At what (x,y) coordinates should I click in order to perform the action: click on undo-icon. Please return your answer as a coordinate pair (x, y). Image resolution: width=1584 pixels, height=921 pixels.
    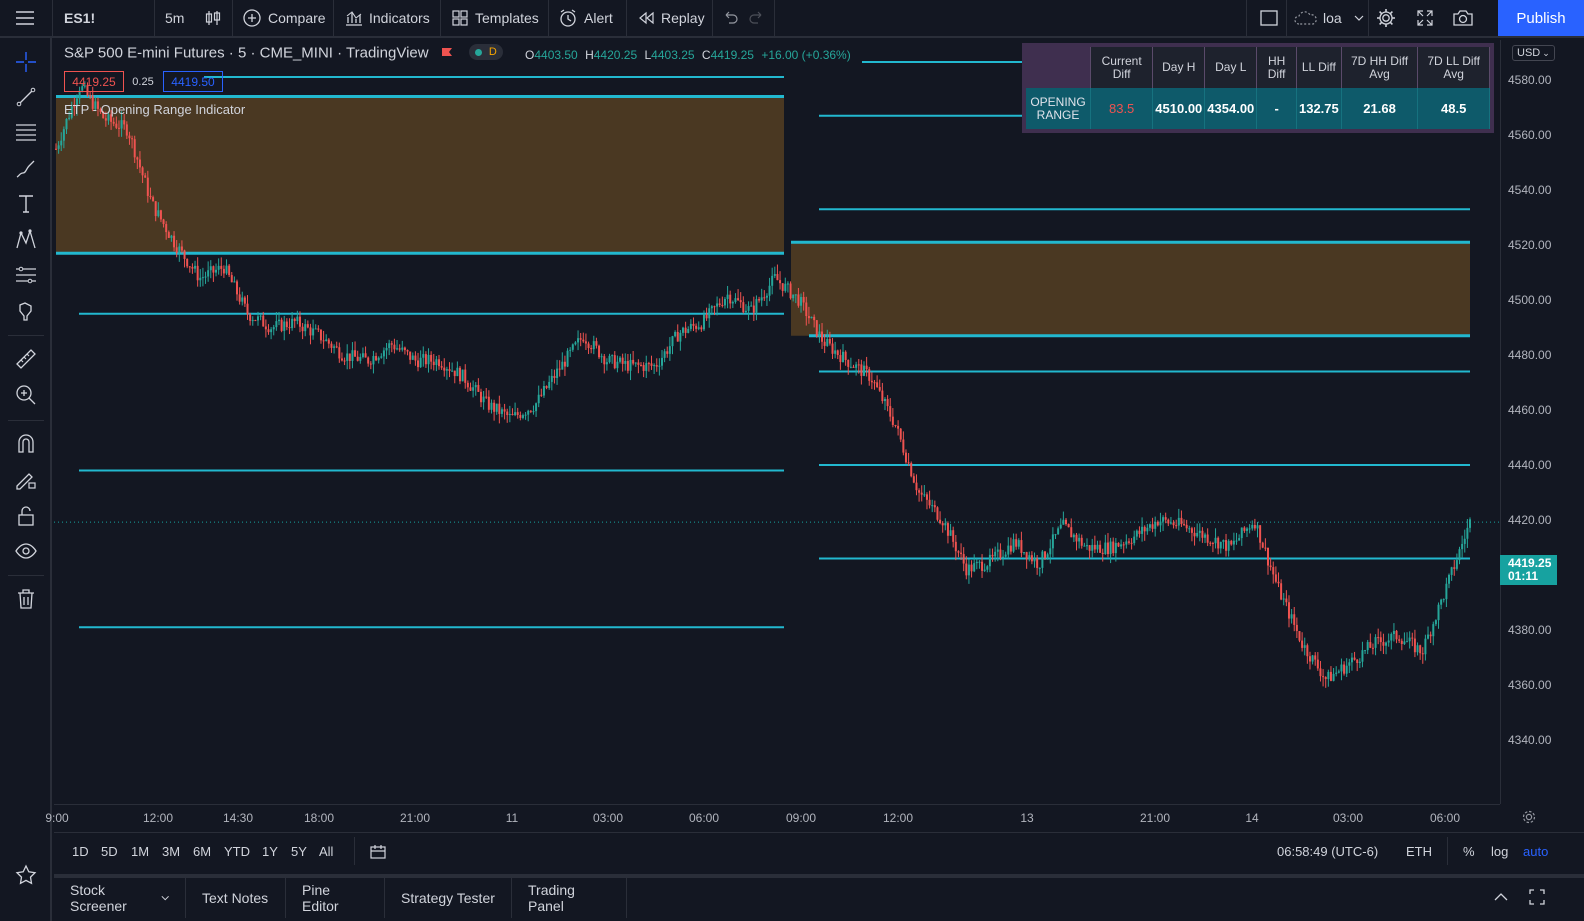
    Looking at the image, I should click on (730, 18).